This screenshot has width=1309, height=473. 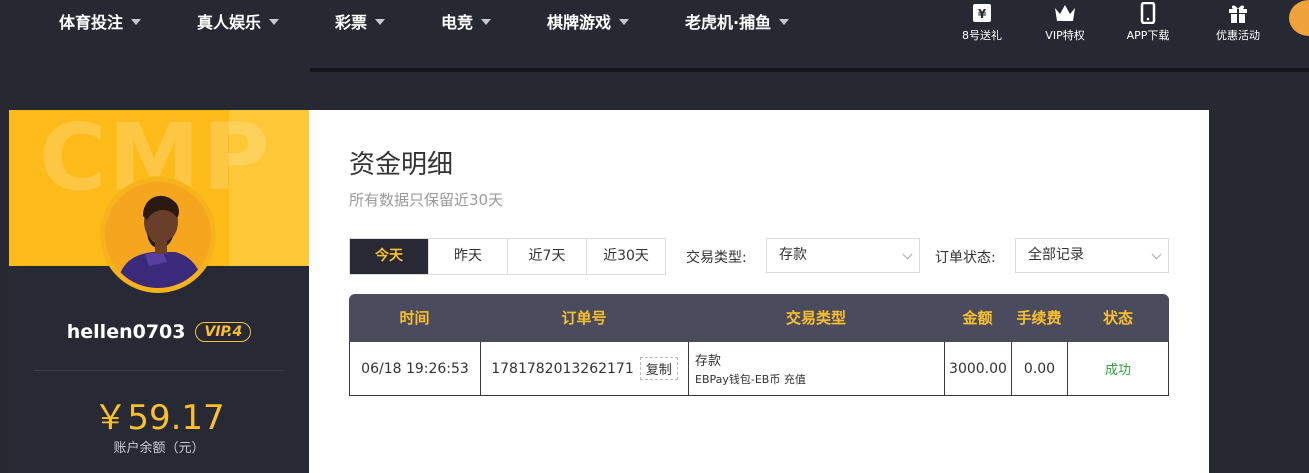 I want to click on gift-ticket-icon: ¥, so click(x=982, y=13).